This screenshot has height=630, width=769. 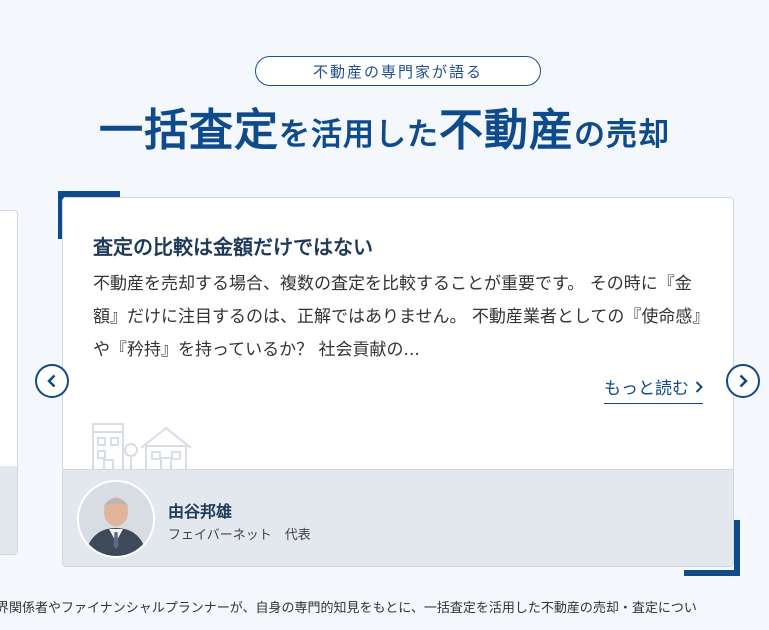 What do you see at coordinates (200, 511) in the screenshot?
I see `author-name: 由谷邦雄` at bounding box center [200, 511].